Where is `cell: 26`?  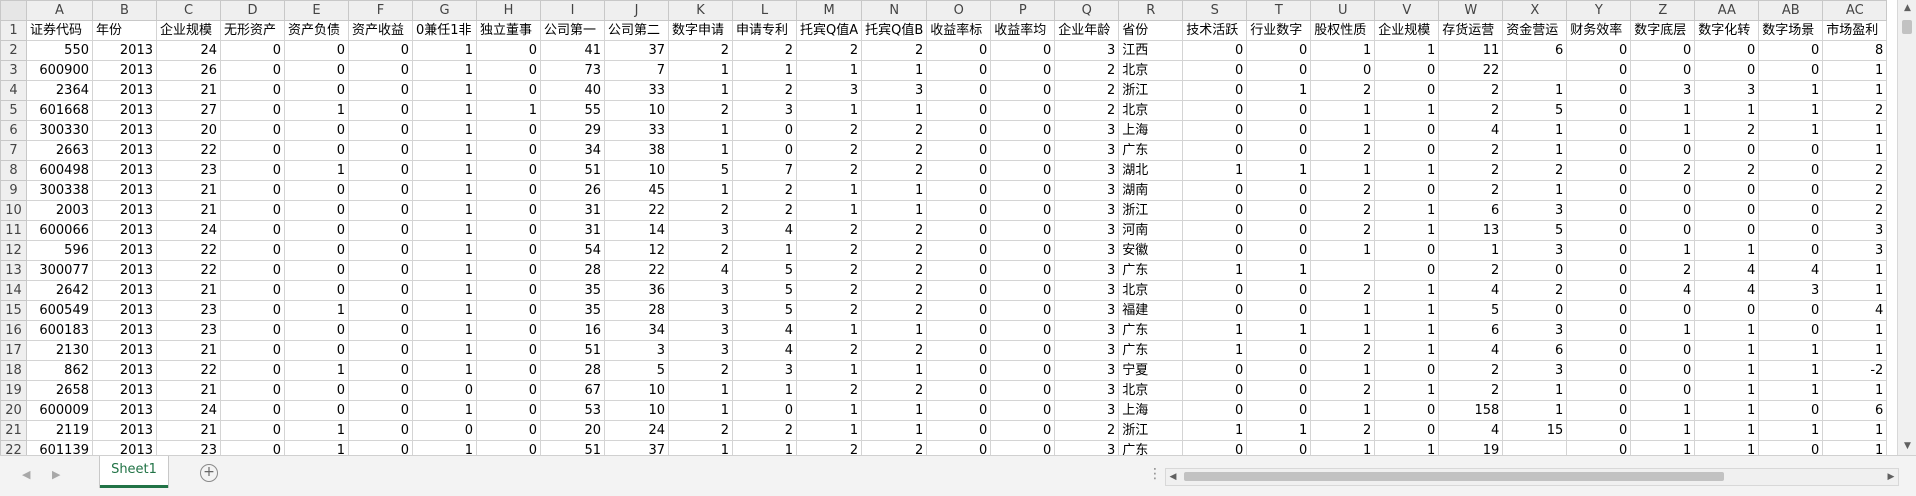 cell: 26 is located at coordinates (188, 70).